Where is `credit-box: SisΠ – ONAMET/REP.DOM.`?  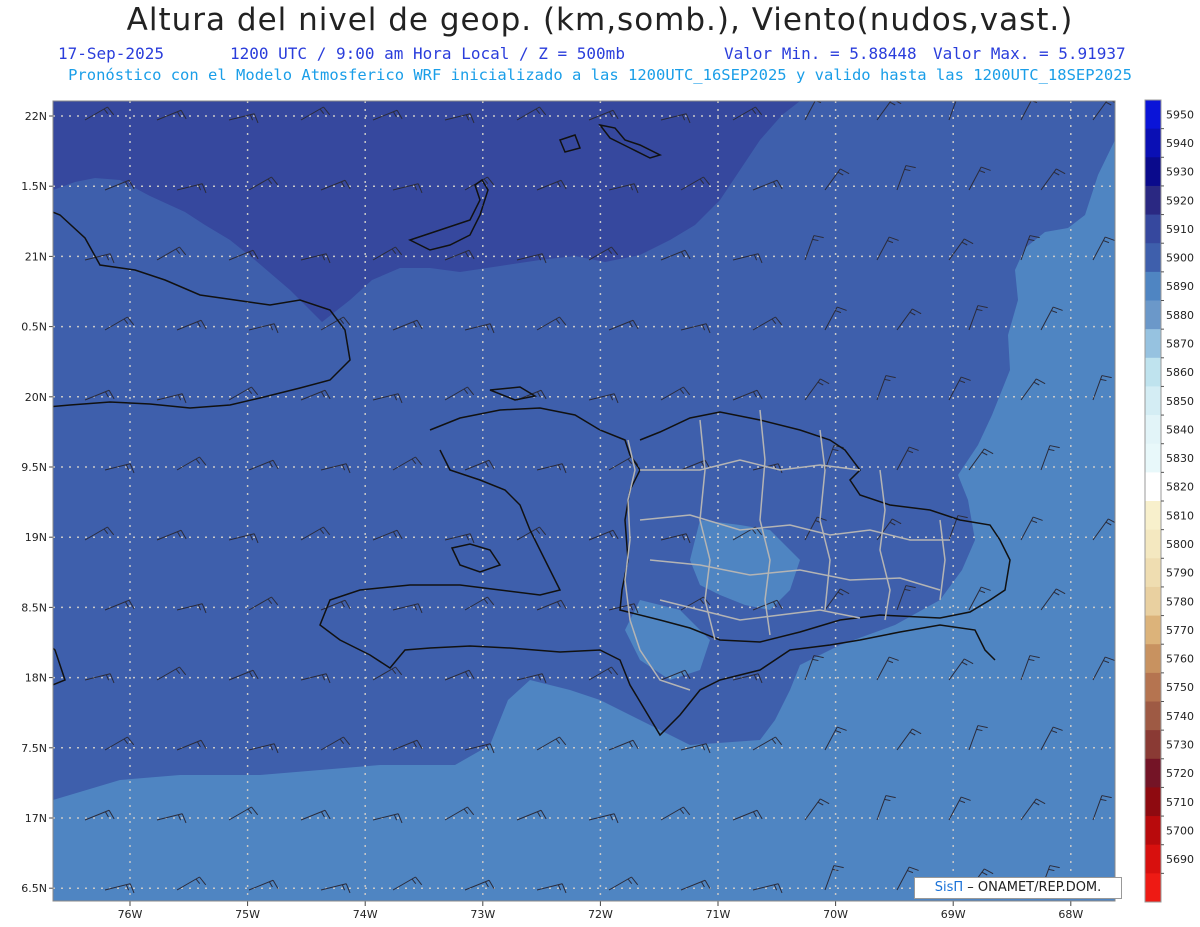 credit-box: SisΠ – ONAMET/REP.DOM. is located at coordinates (1018, 888).